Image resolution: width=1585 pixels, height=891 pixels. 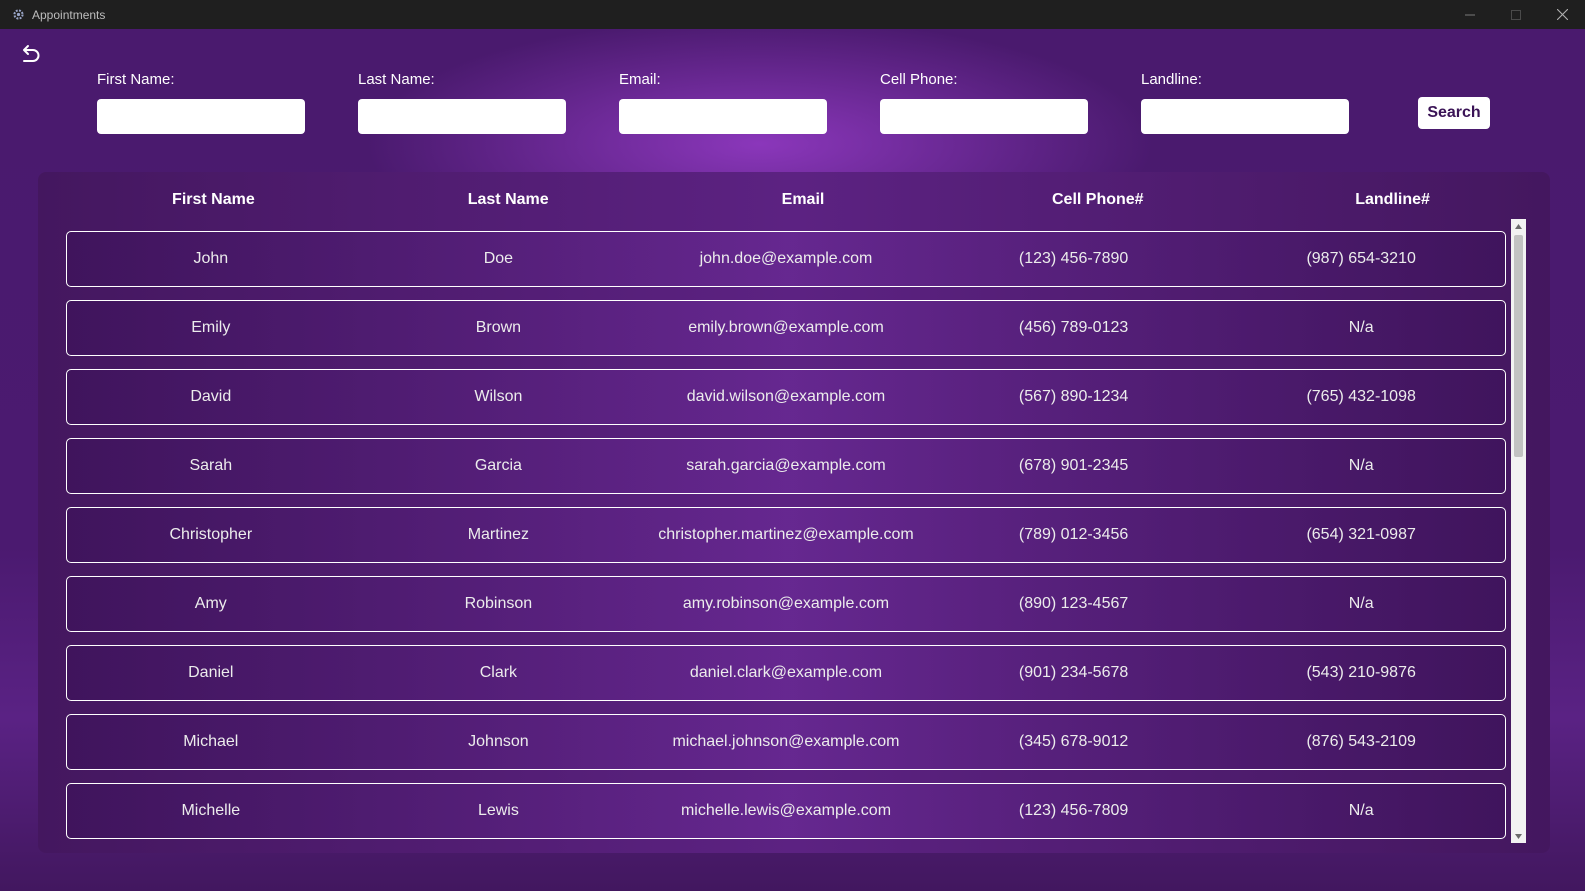 I want to click on landline-field: Landline:, so click(x=1245, y=102).